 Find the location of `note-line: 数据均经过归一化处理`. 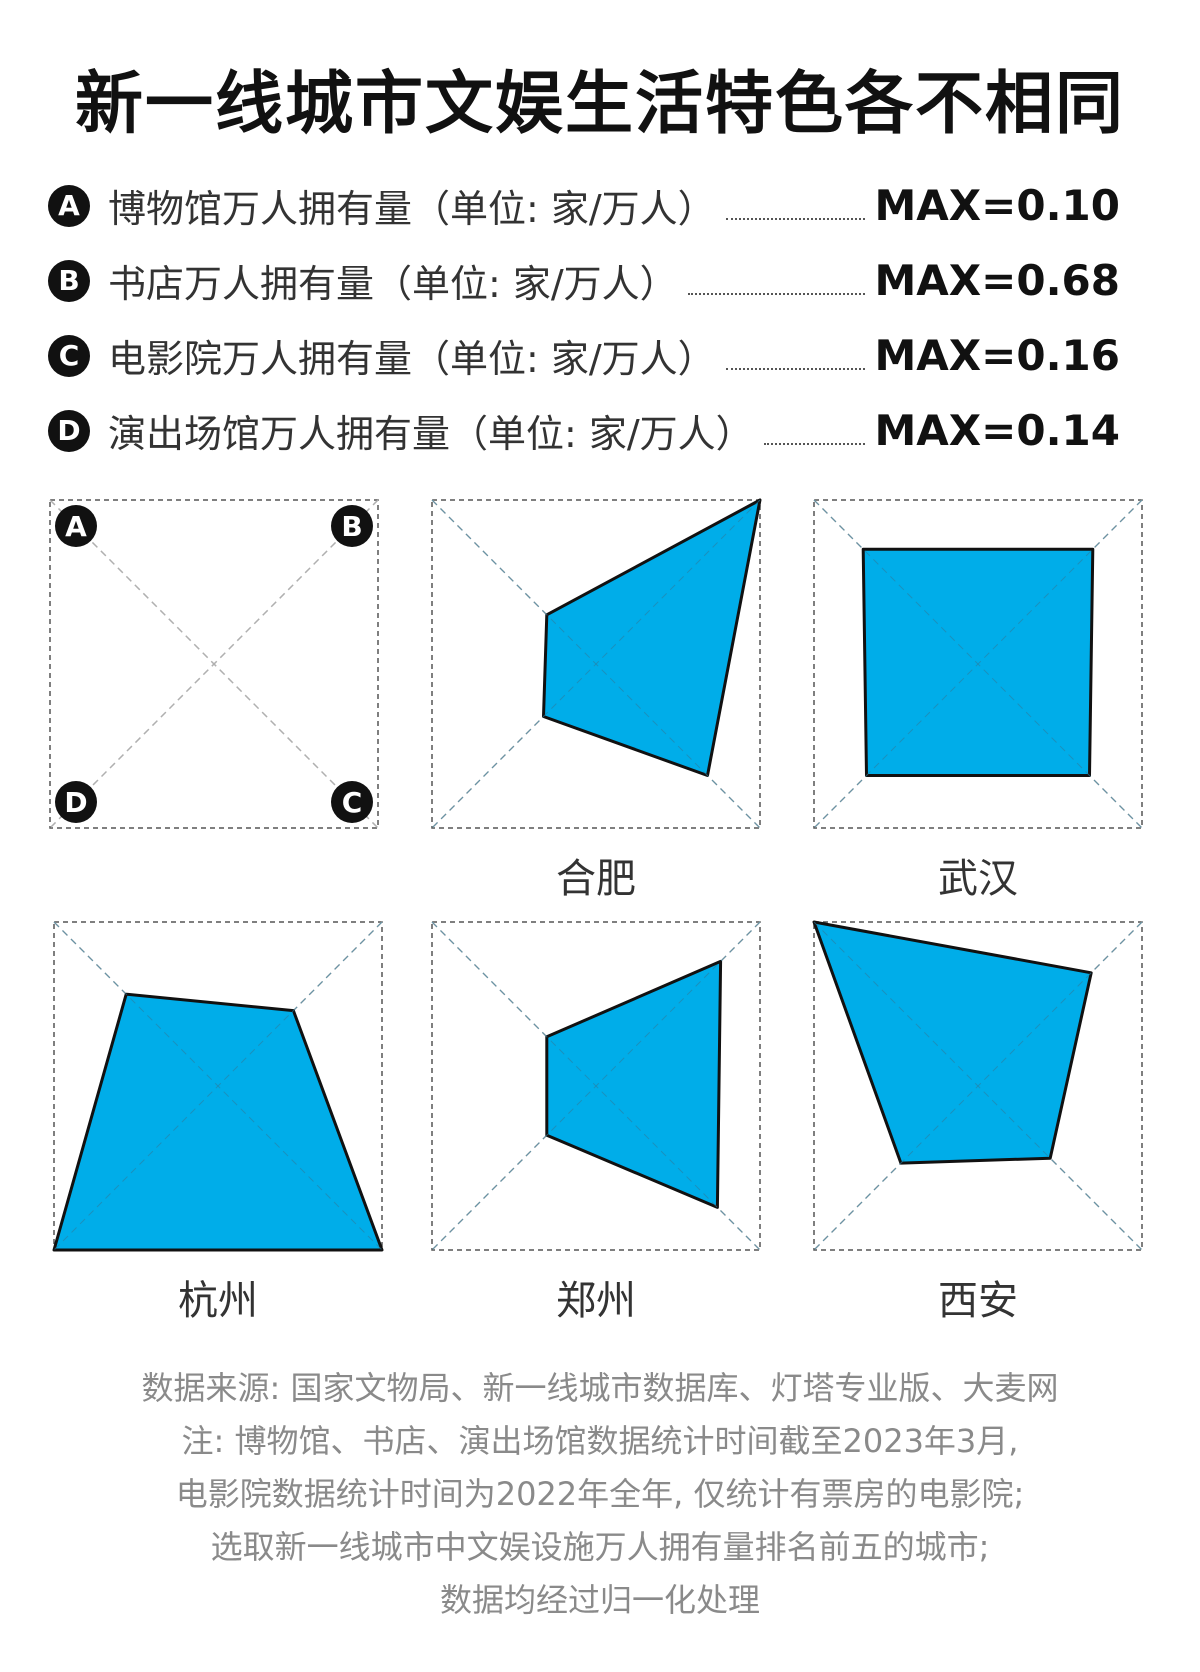

note-line: 数据均经过归一化处理 is located at coordinates (599, 1600).